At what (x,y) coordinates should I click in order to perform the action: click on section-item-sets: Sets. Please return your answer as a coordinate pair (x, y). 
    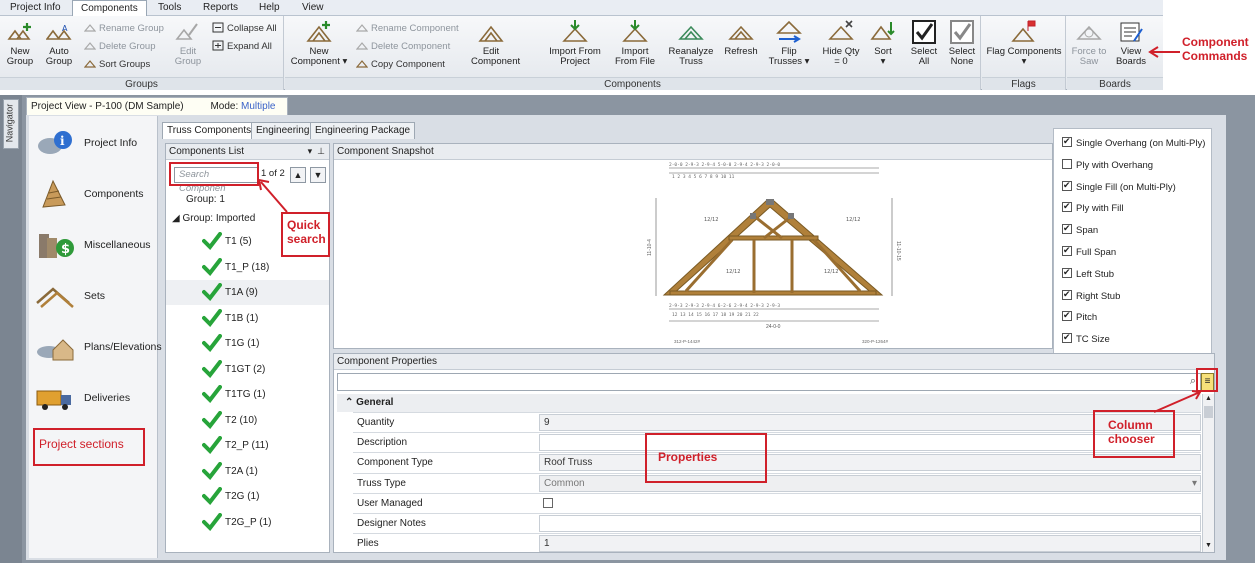
    Looking at the image, I should click on (93, 296).